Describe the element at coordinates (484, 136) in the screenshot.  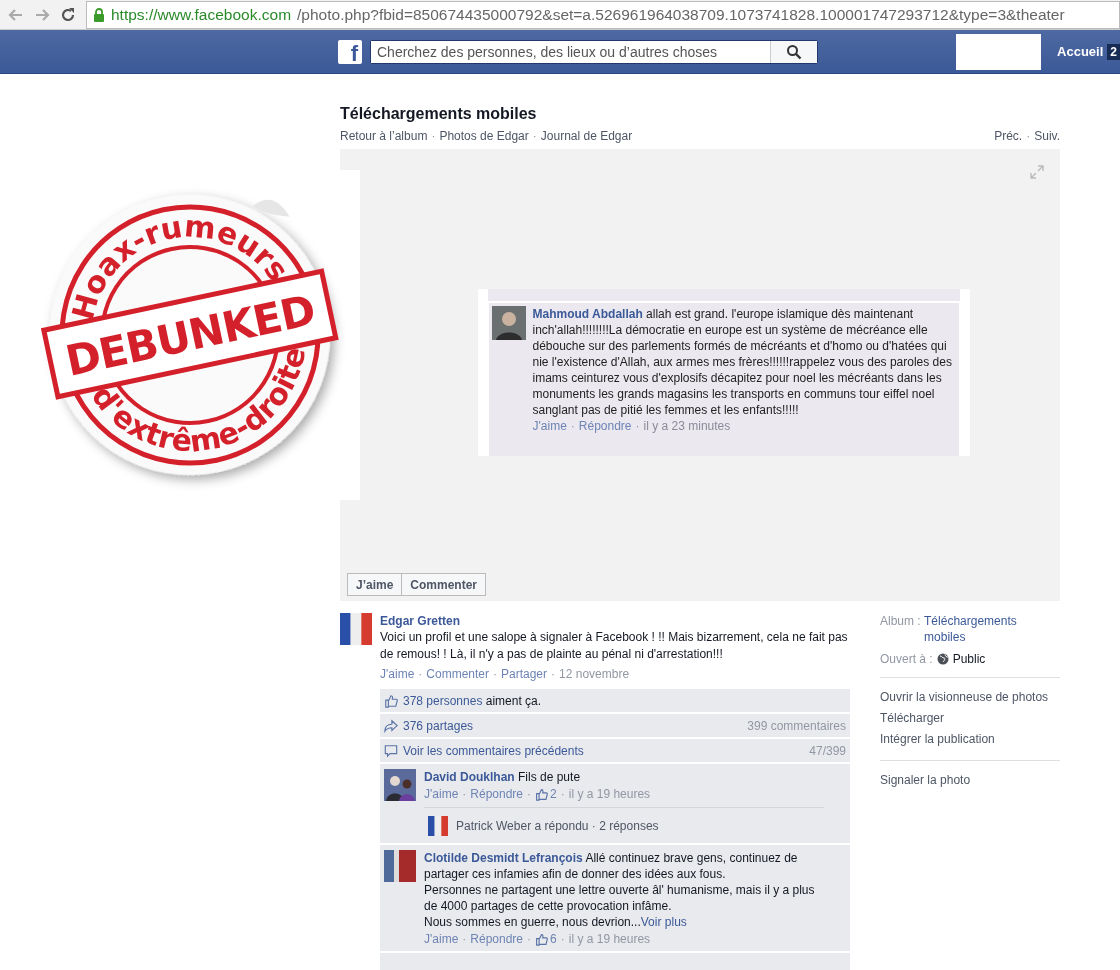
I see `breadcrumb-link: Photos de Edgar` at that location.